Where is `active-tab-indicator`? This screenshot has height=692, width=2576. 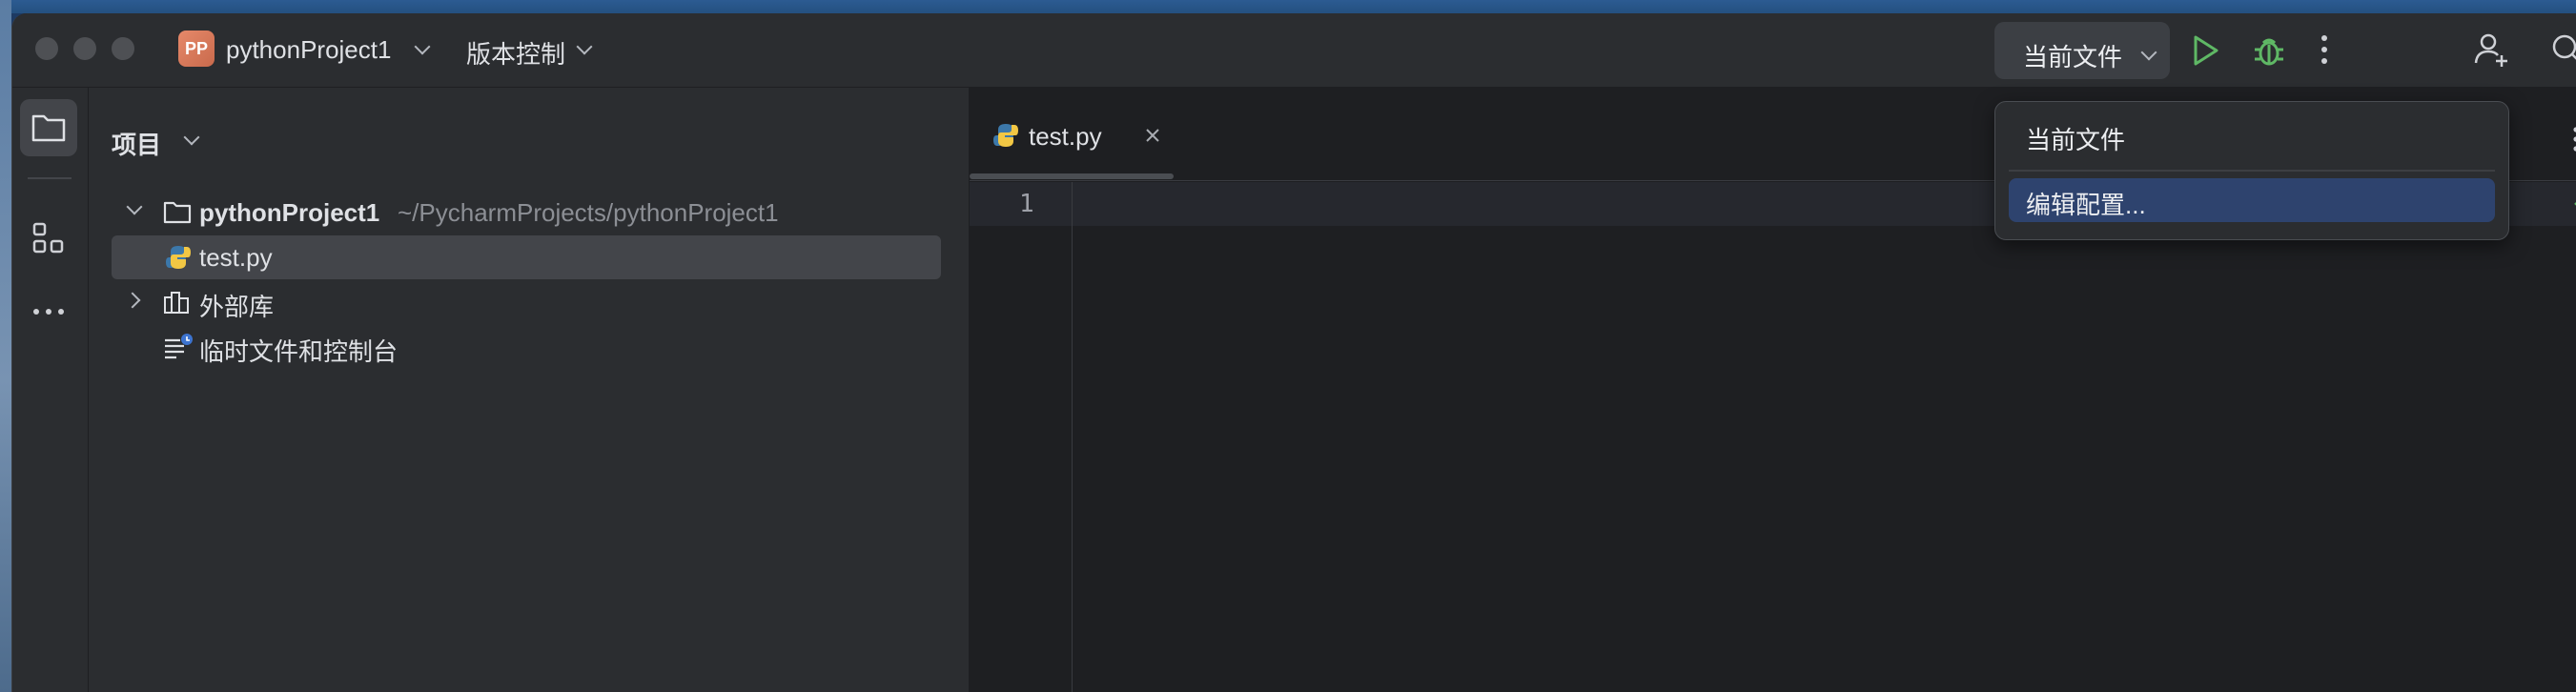 active-tab-indicator is located at coordinates (1072, 176).